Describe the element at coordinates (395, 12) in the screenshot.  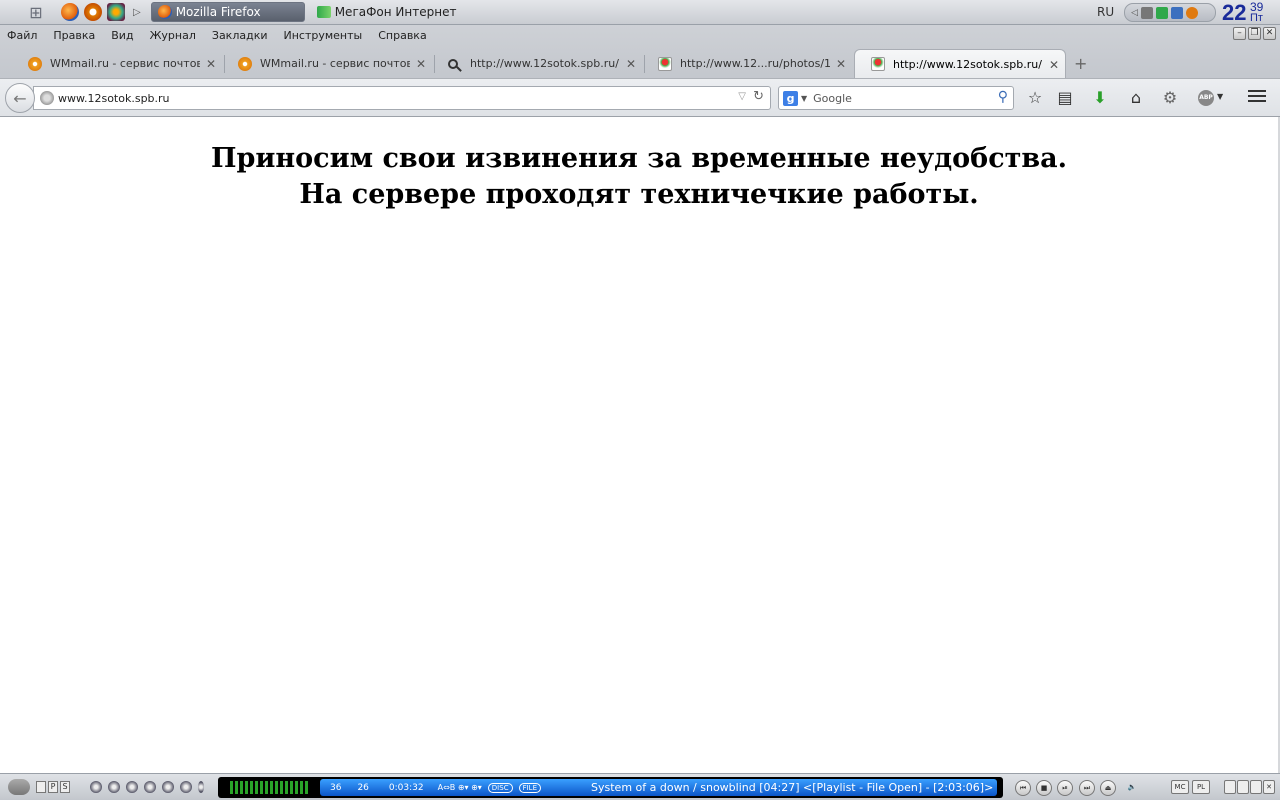
I see `taskbar-megafon-label: МегаФон Интернет` at that location.